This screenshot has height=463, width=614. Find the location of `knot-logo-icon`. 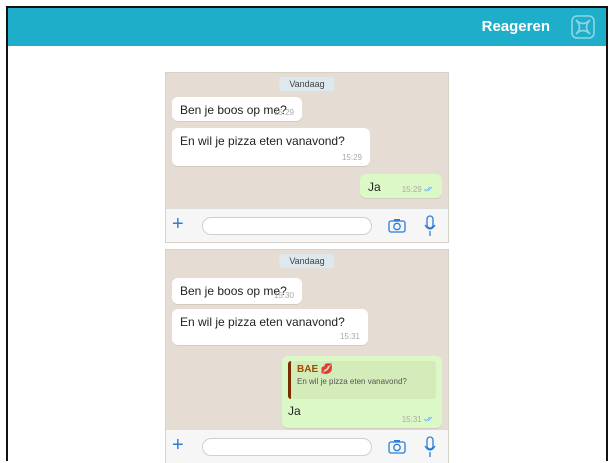

knot-logo-icon is located at coordinates (583, 27).